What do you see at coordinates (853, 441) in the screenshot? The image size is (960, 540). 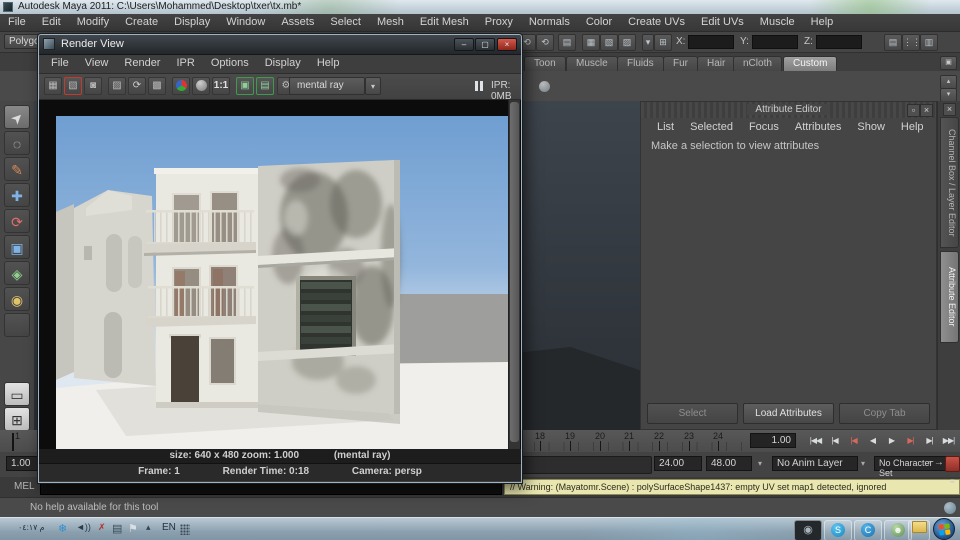 I see `step-back-key-button: |◀` at bounding box center [853, 441].